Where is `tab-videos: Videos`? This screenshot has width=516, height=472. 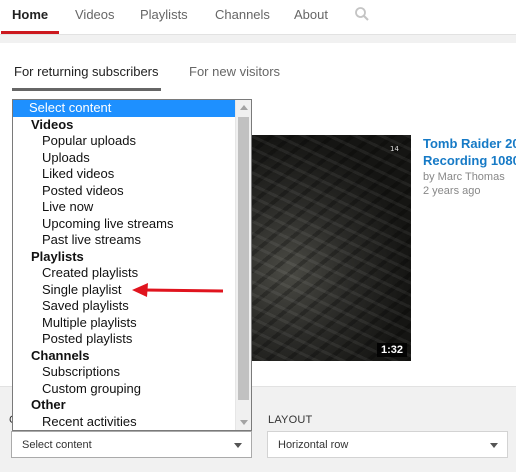 tab-videos: Videos is located at coordinates (95, 17).